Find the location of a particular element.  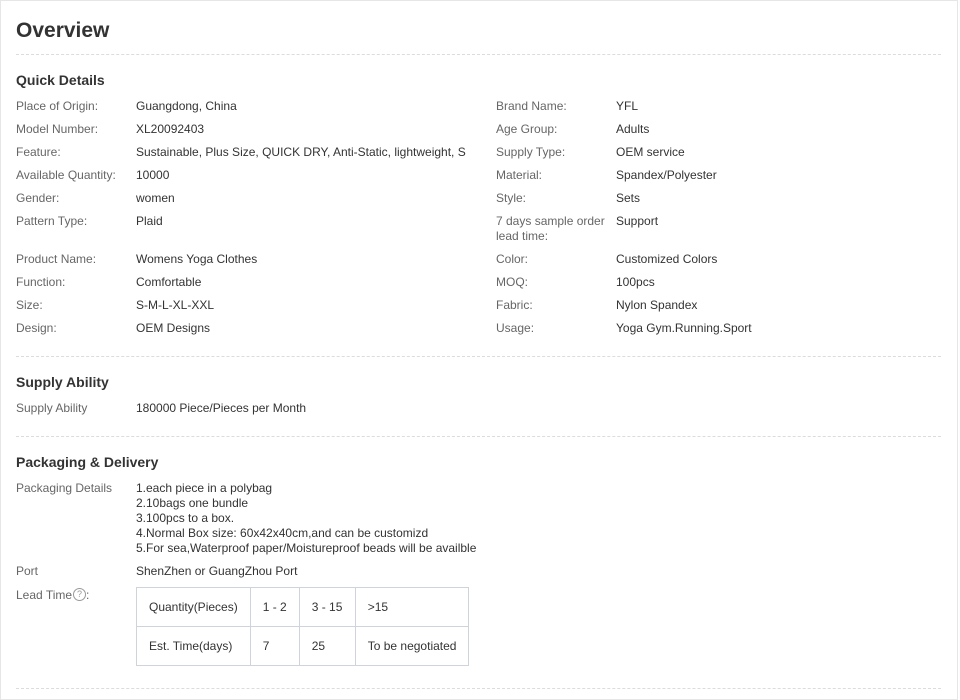

packaging-detail-line: 2.10bags one bundle is located at coordinates (192, 503).